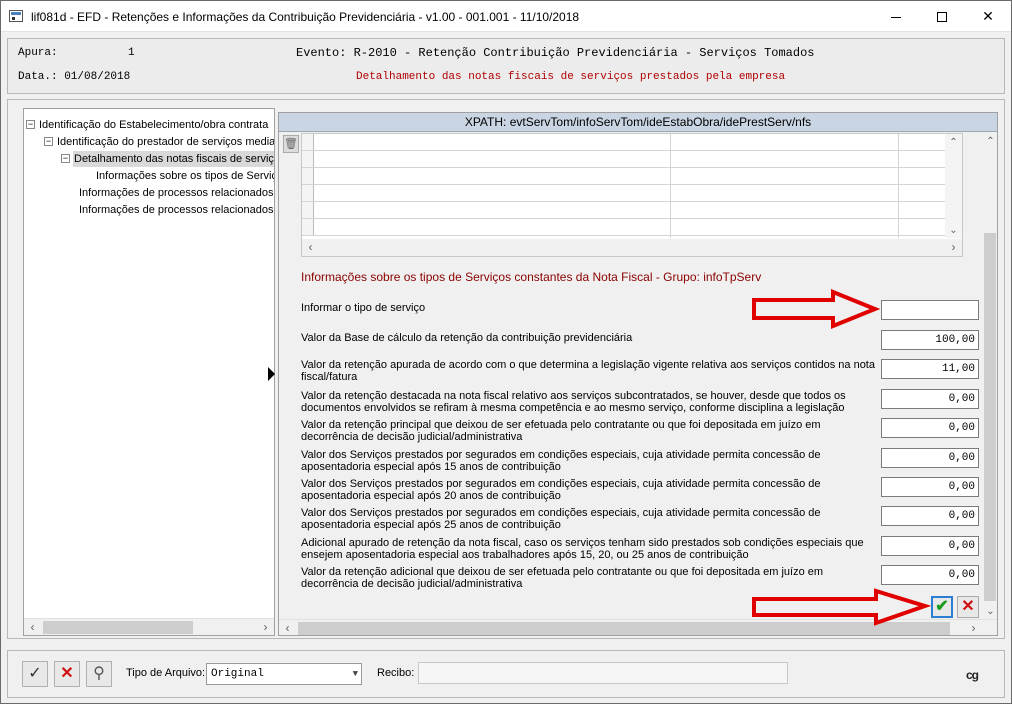  What do you see at coordinates (16, 16) in the screenshot?
I see `app-icon` at bounding box center [16, 16].